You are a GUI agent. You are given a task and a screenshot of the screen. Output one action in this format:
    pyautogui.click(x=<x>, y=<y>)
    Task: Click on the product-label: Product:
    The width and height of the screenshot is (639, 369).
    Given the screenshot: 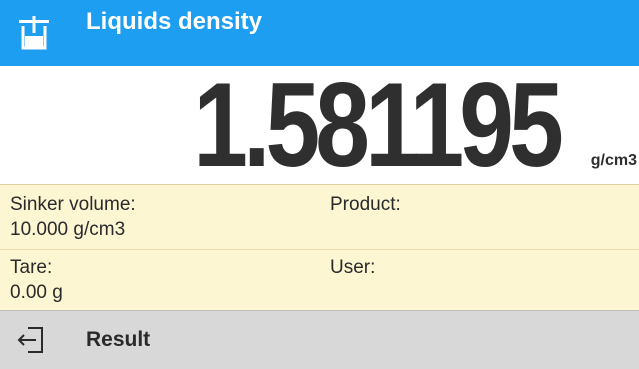 What is the action you would take?
    pyautogui.click(x=365, y=204)
    